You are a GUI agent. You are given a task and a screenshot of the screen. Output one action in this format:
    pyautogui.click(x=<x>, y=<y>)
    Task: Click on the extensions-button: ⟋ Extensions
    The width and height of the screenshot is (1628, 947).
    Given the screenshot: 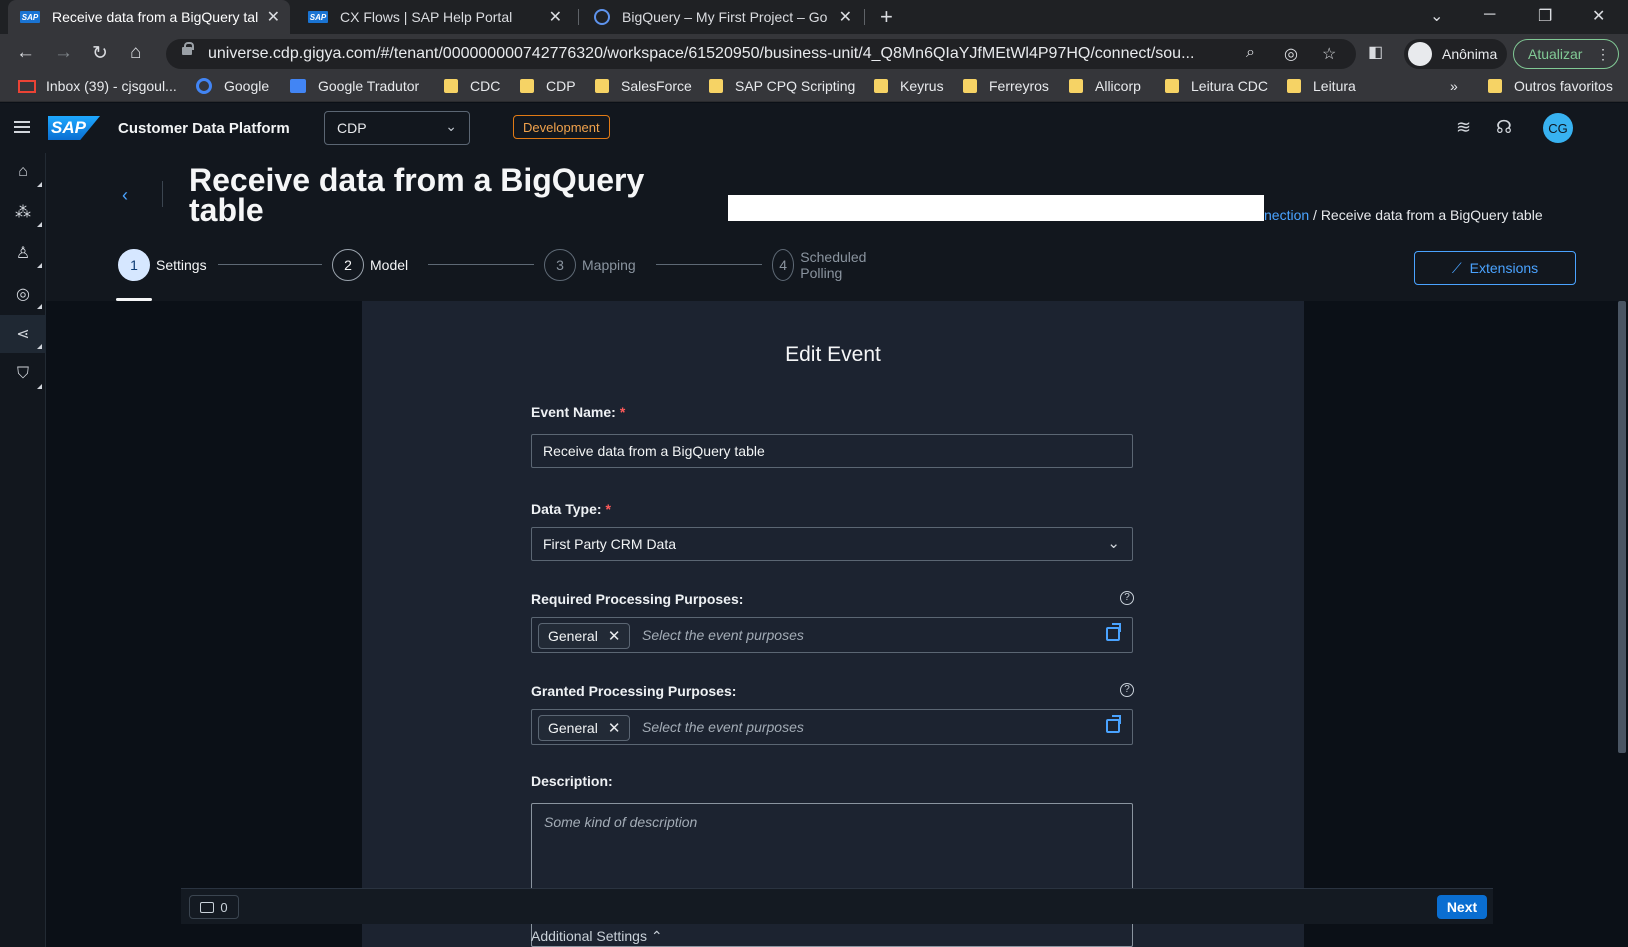 What is the action you would take?
    pyautogui.click(x=1495, y=268)
    